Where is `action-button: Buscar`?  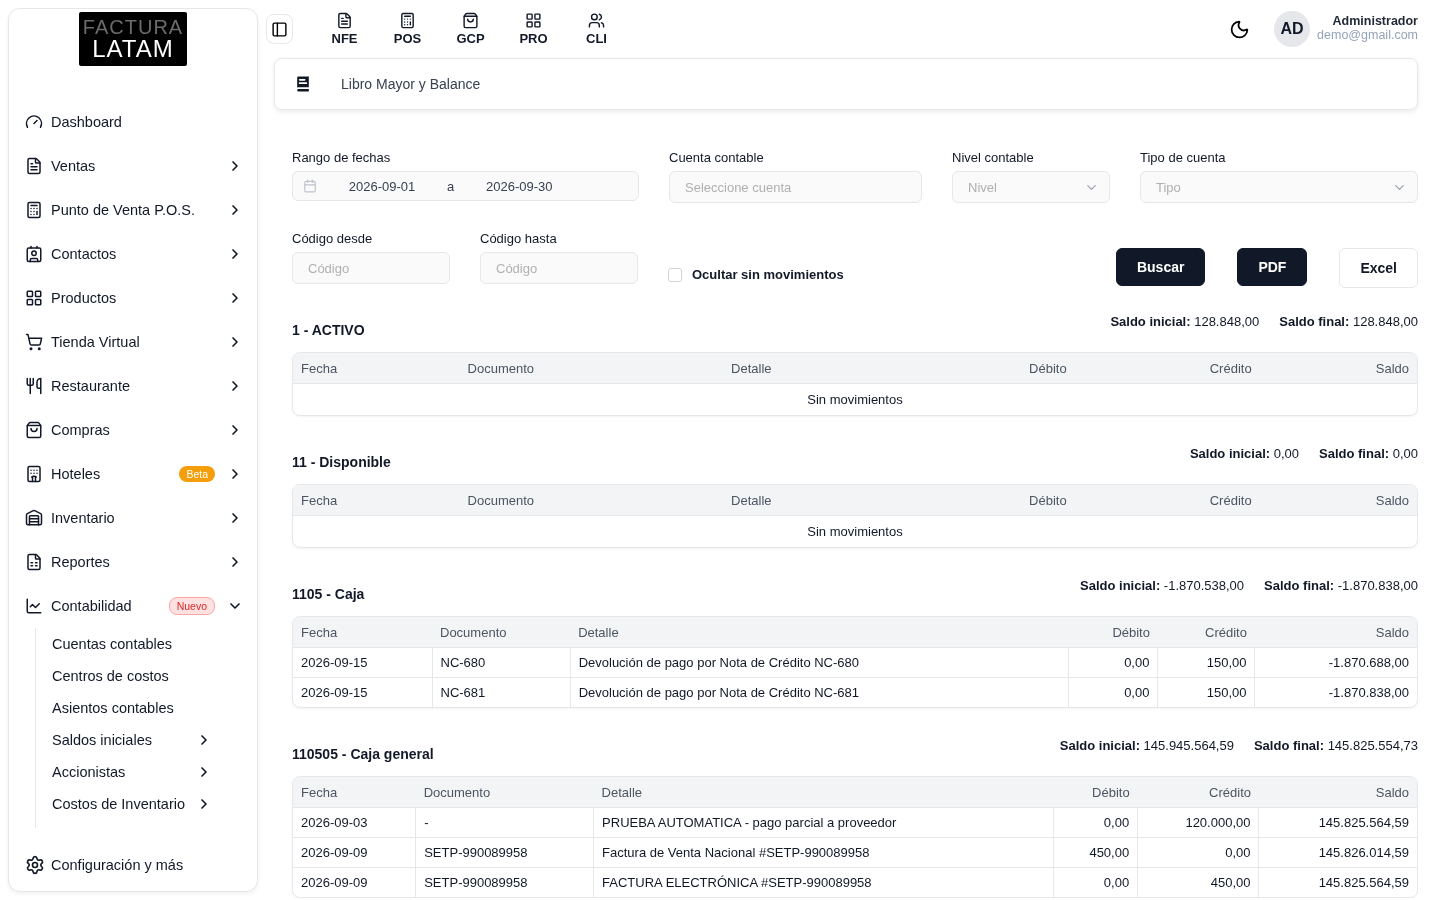
action-button: Buscar is located at coordinates (1160, 267).